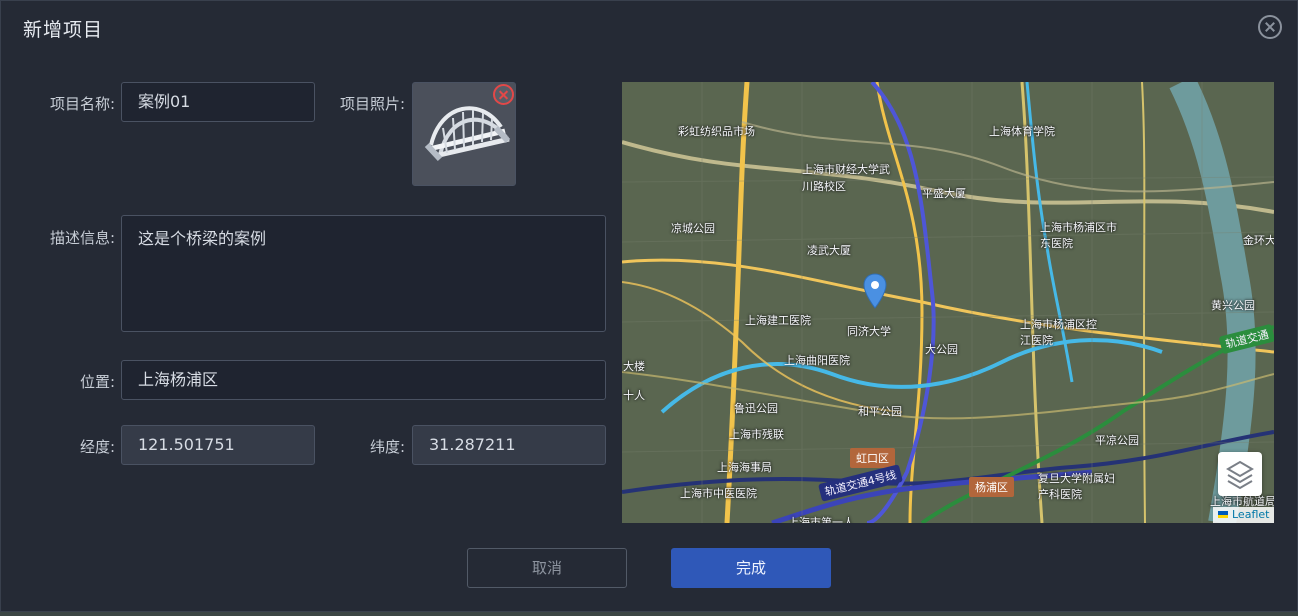  What do you see at coordinates (1022, 131) in the screenshot?
I see `map-poi: 上海体育学院` at bounding box center [1022, 131].